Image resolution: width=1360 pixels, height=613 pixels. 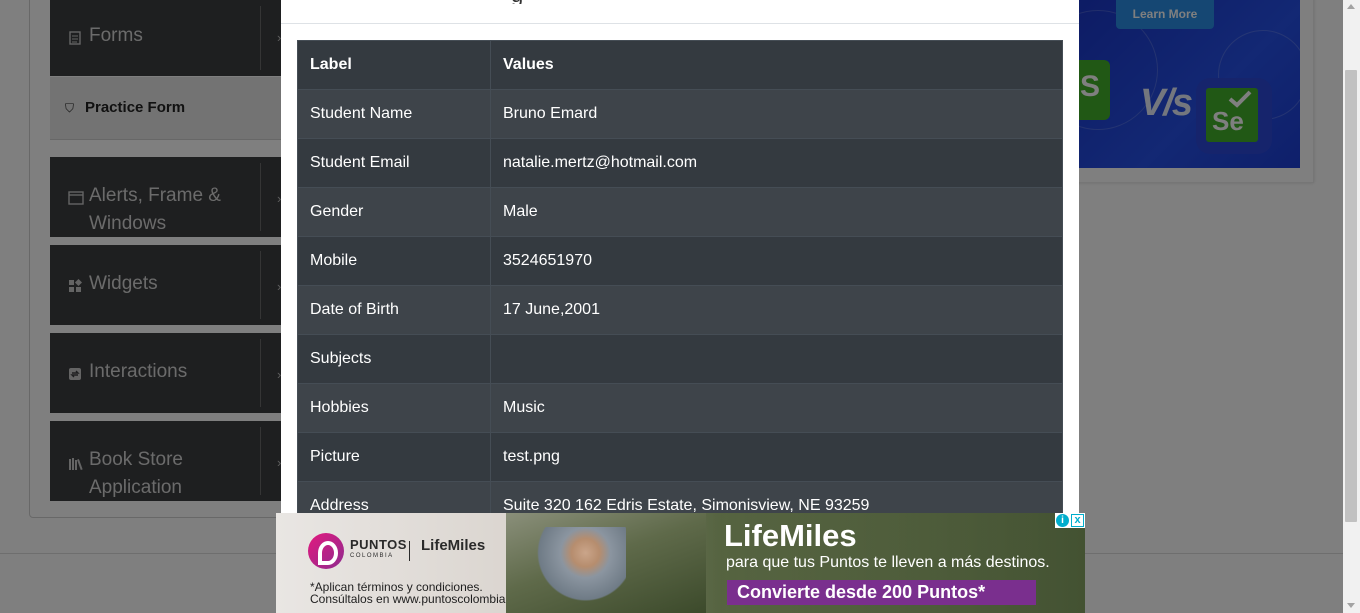 I want to click on table-row: Mobile 3524651970, so click(x=680, y=261).